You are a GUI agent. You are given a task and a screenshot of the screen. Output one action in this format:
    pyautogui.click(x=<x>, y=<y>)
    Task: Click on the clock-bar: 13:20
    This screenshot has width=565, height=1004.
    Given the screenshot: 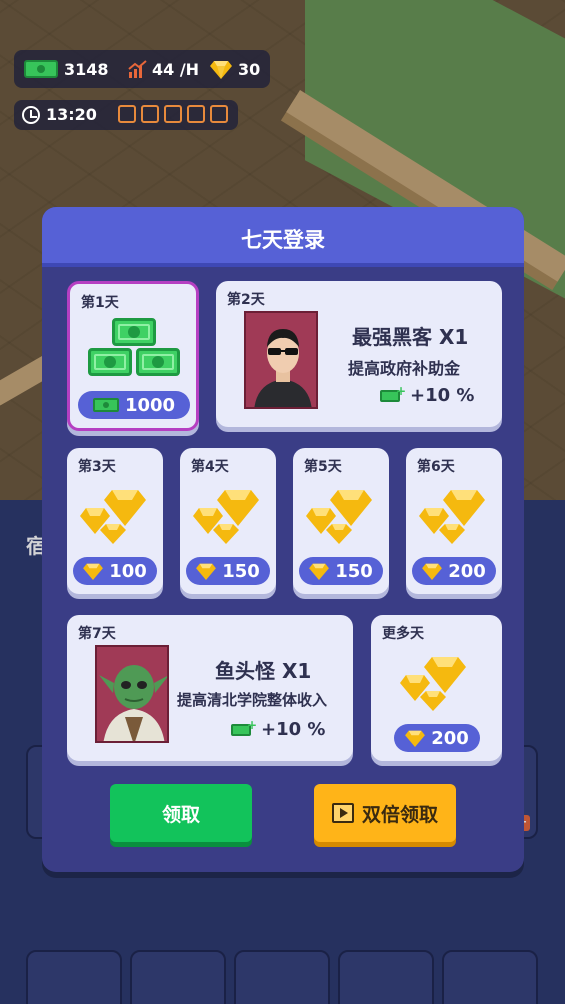 What is the action you would take?
    pyautogui.click(x=126, y=115)
    